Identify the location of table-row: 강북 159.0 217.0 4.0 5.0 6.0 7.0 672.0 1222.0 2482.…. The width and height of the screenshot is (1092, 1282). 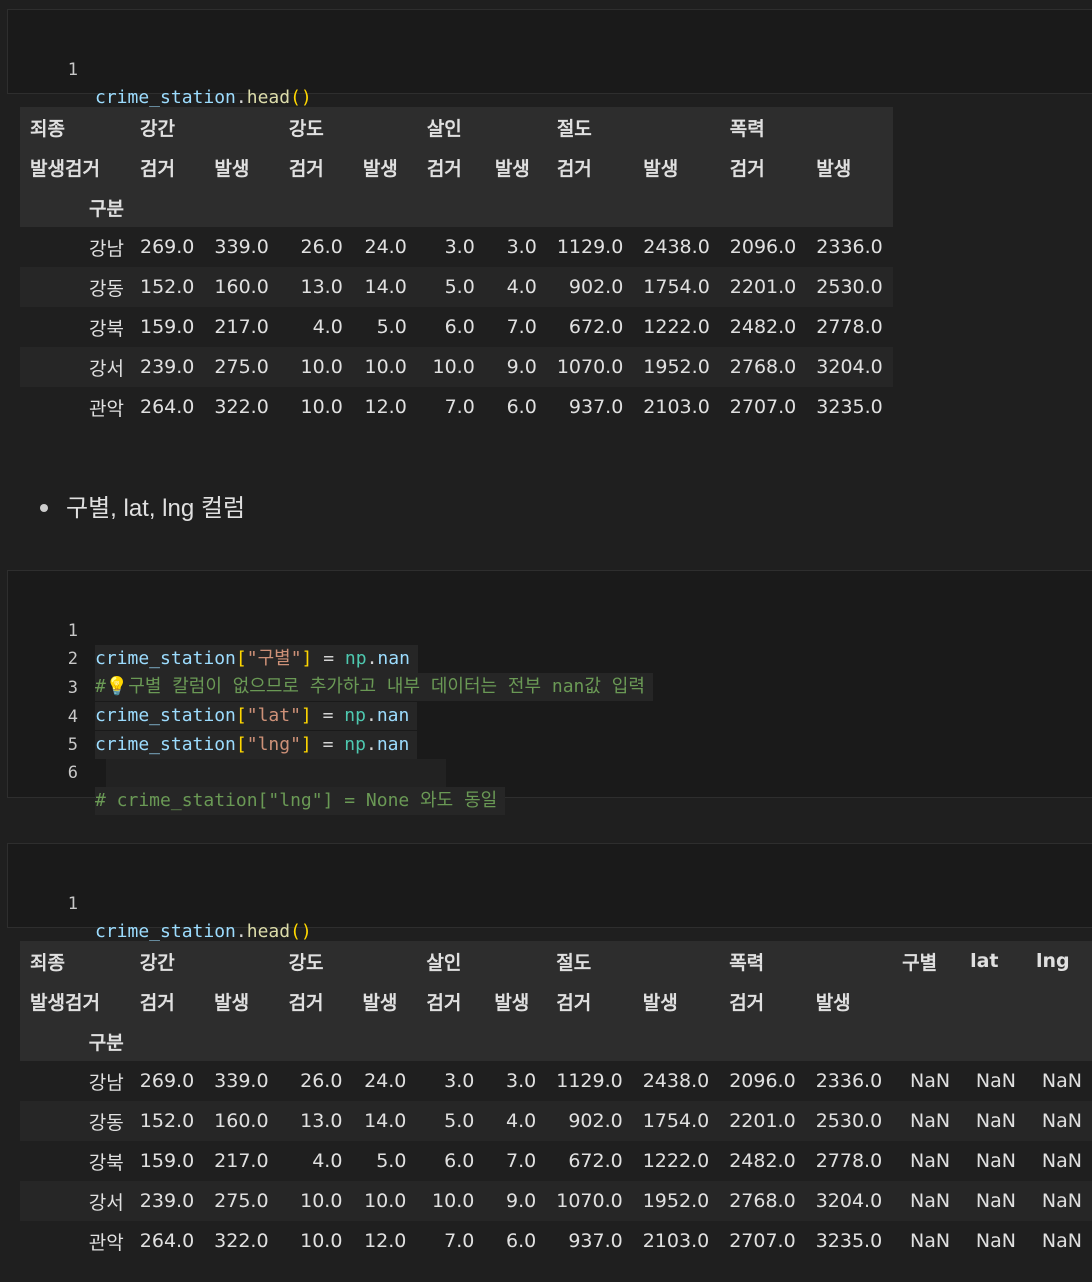
(456, 327).